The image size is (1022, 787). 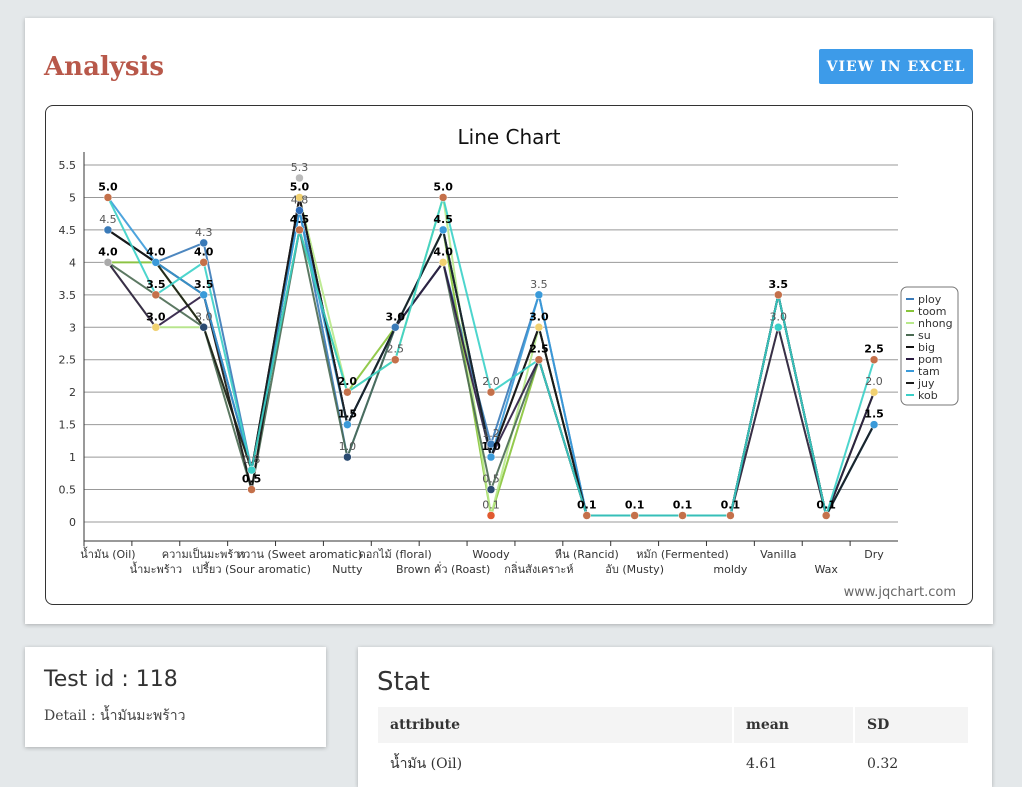 What do you see at coordinates (72, 457) in the screenshot?
I see `y-tick-label: 1` at bounding box center [72, 457].